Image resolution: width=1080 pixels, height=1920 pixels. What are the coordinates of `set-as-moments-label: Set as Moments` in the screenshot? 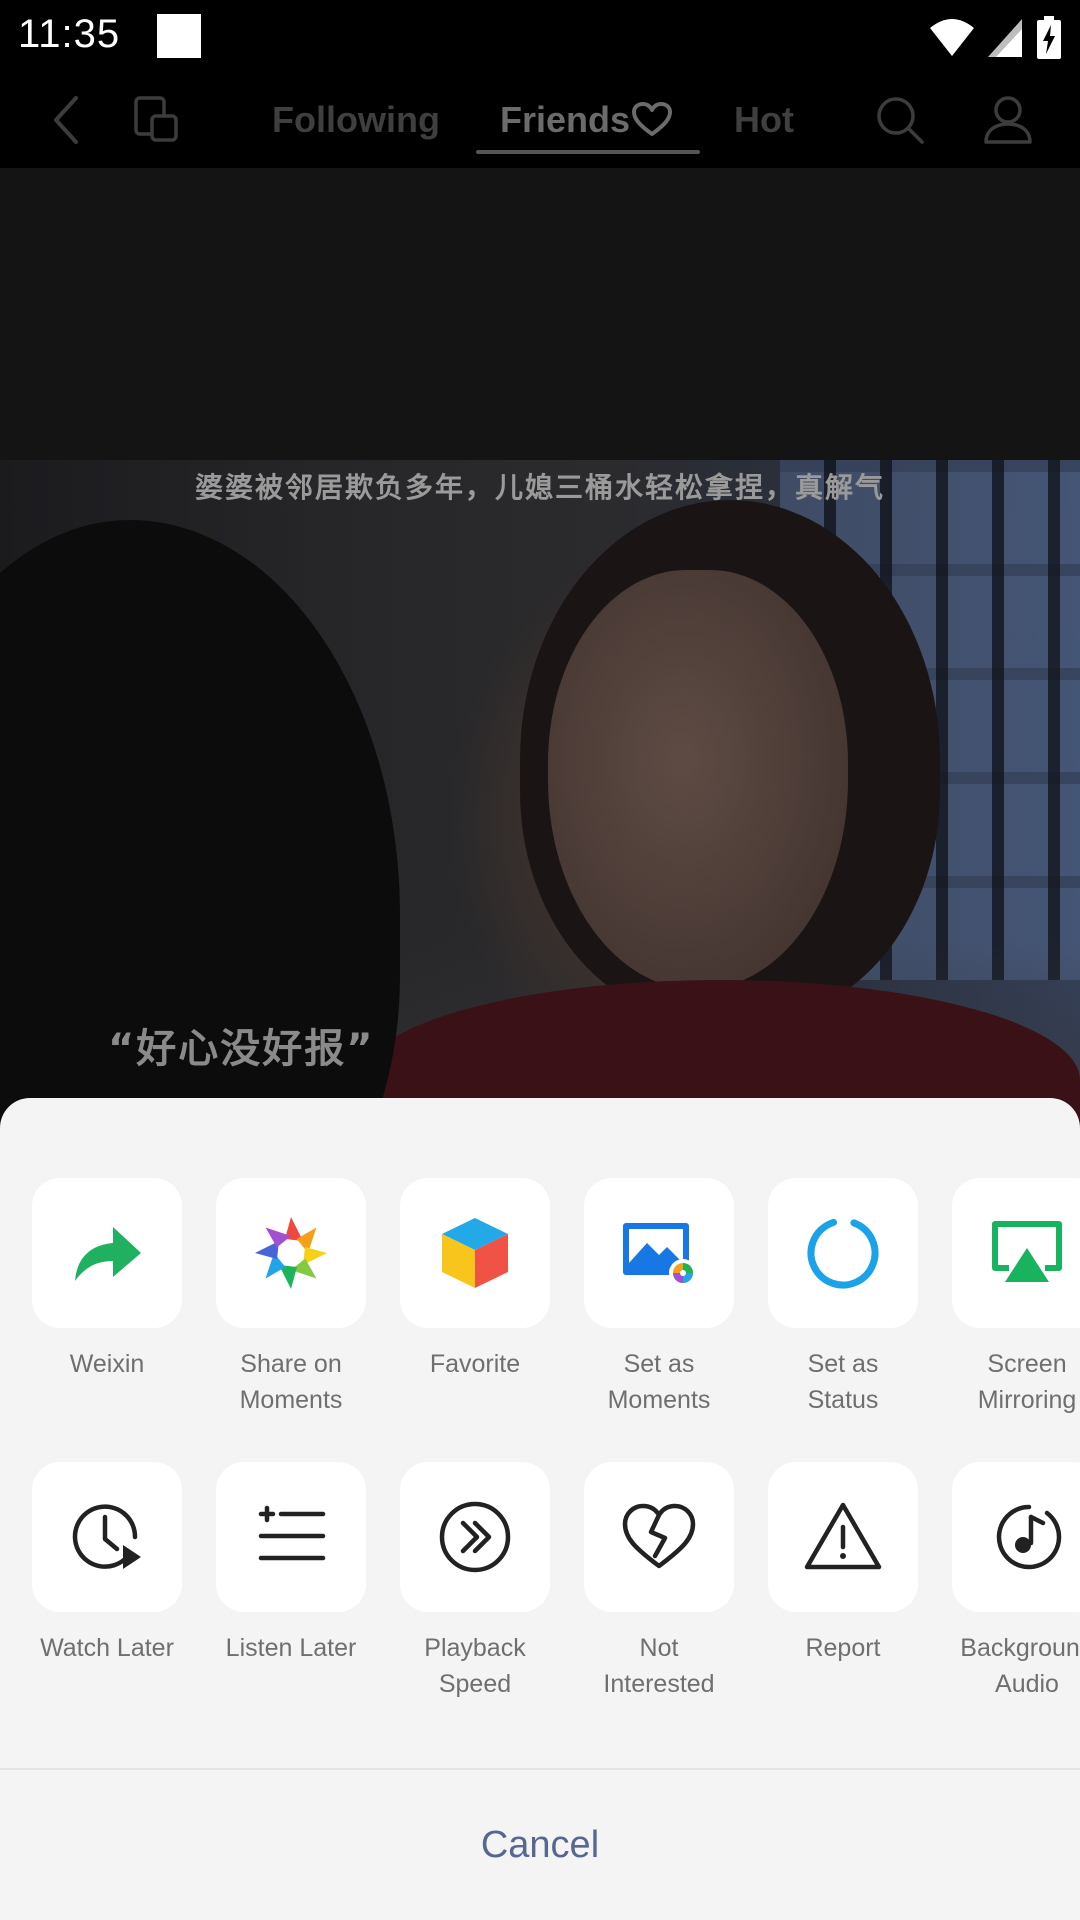 It's located at (659, 1382).